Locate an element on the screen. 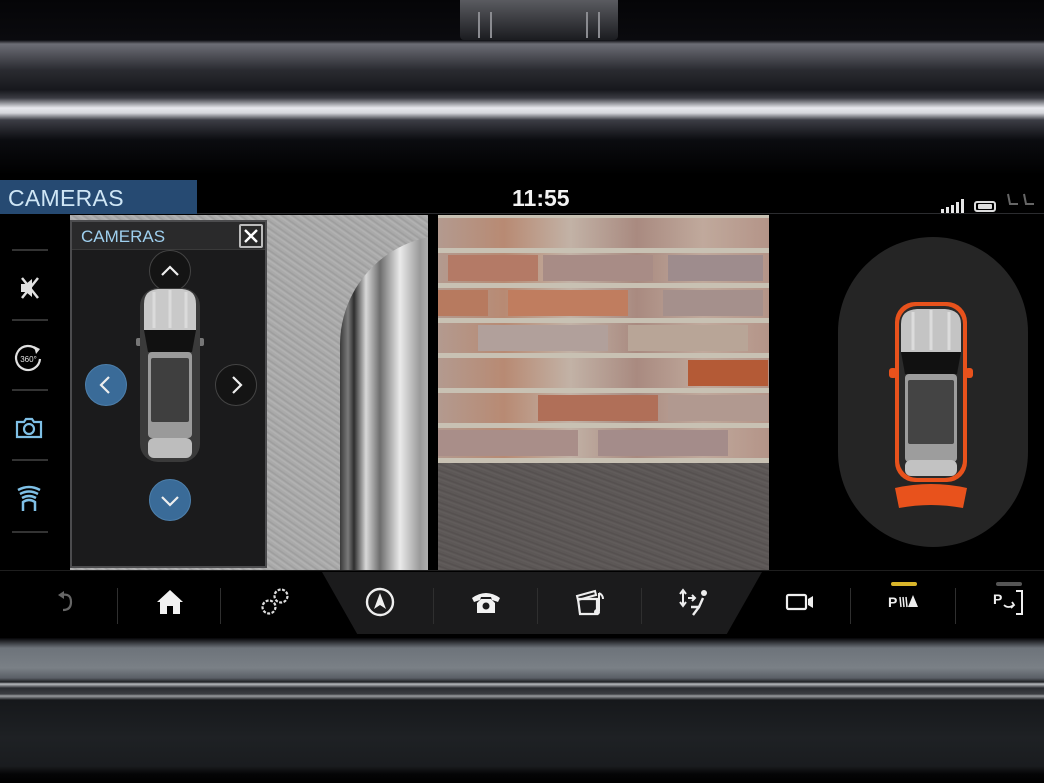  screen-title: CAMERAS is located at coordinates (66, 198).